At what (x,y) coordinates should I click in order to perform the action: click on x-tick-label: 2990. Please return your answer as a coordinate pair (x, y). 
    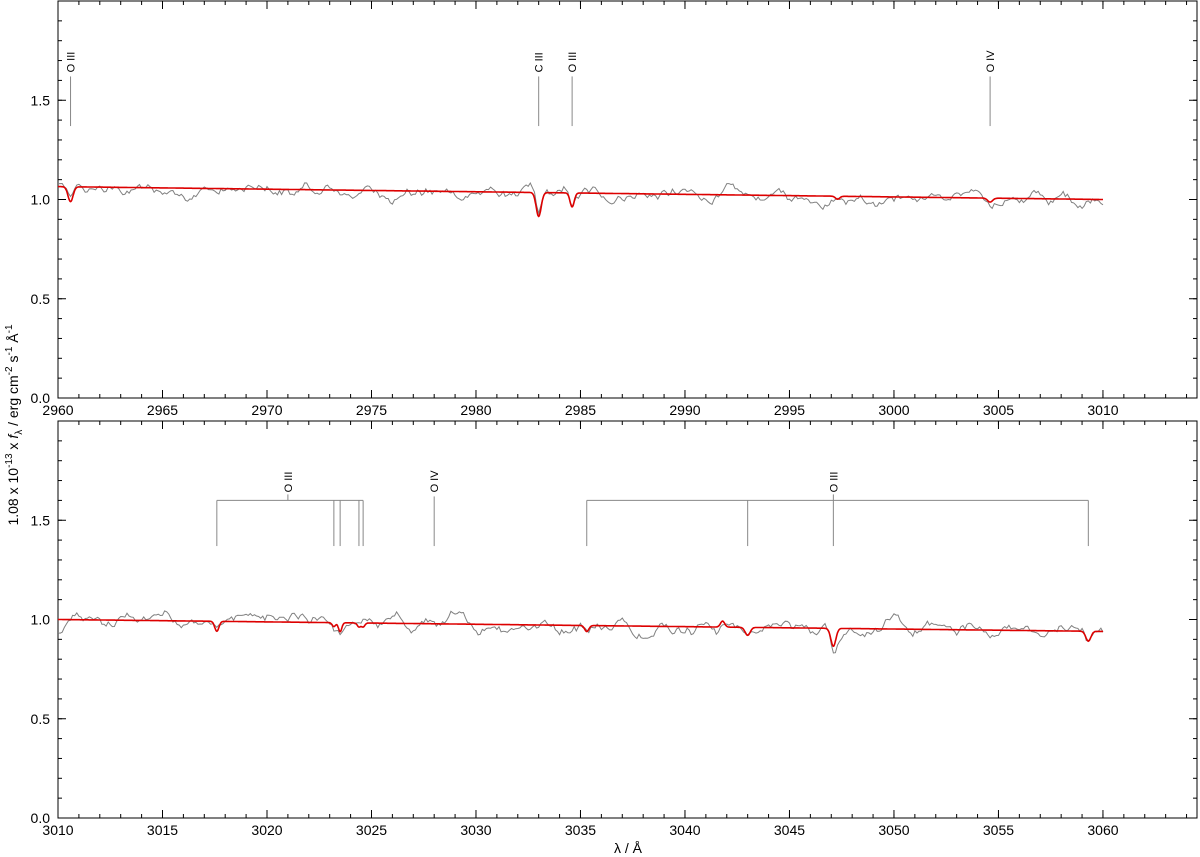
    Looking at the image, I should click on (684, 410).